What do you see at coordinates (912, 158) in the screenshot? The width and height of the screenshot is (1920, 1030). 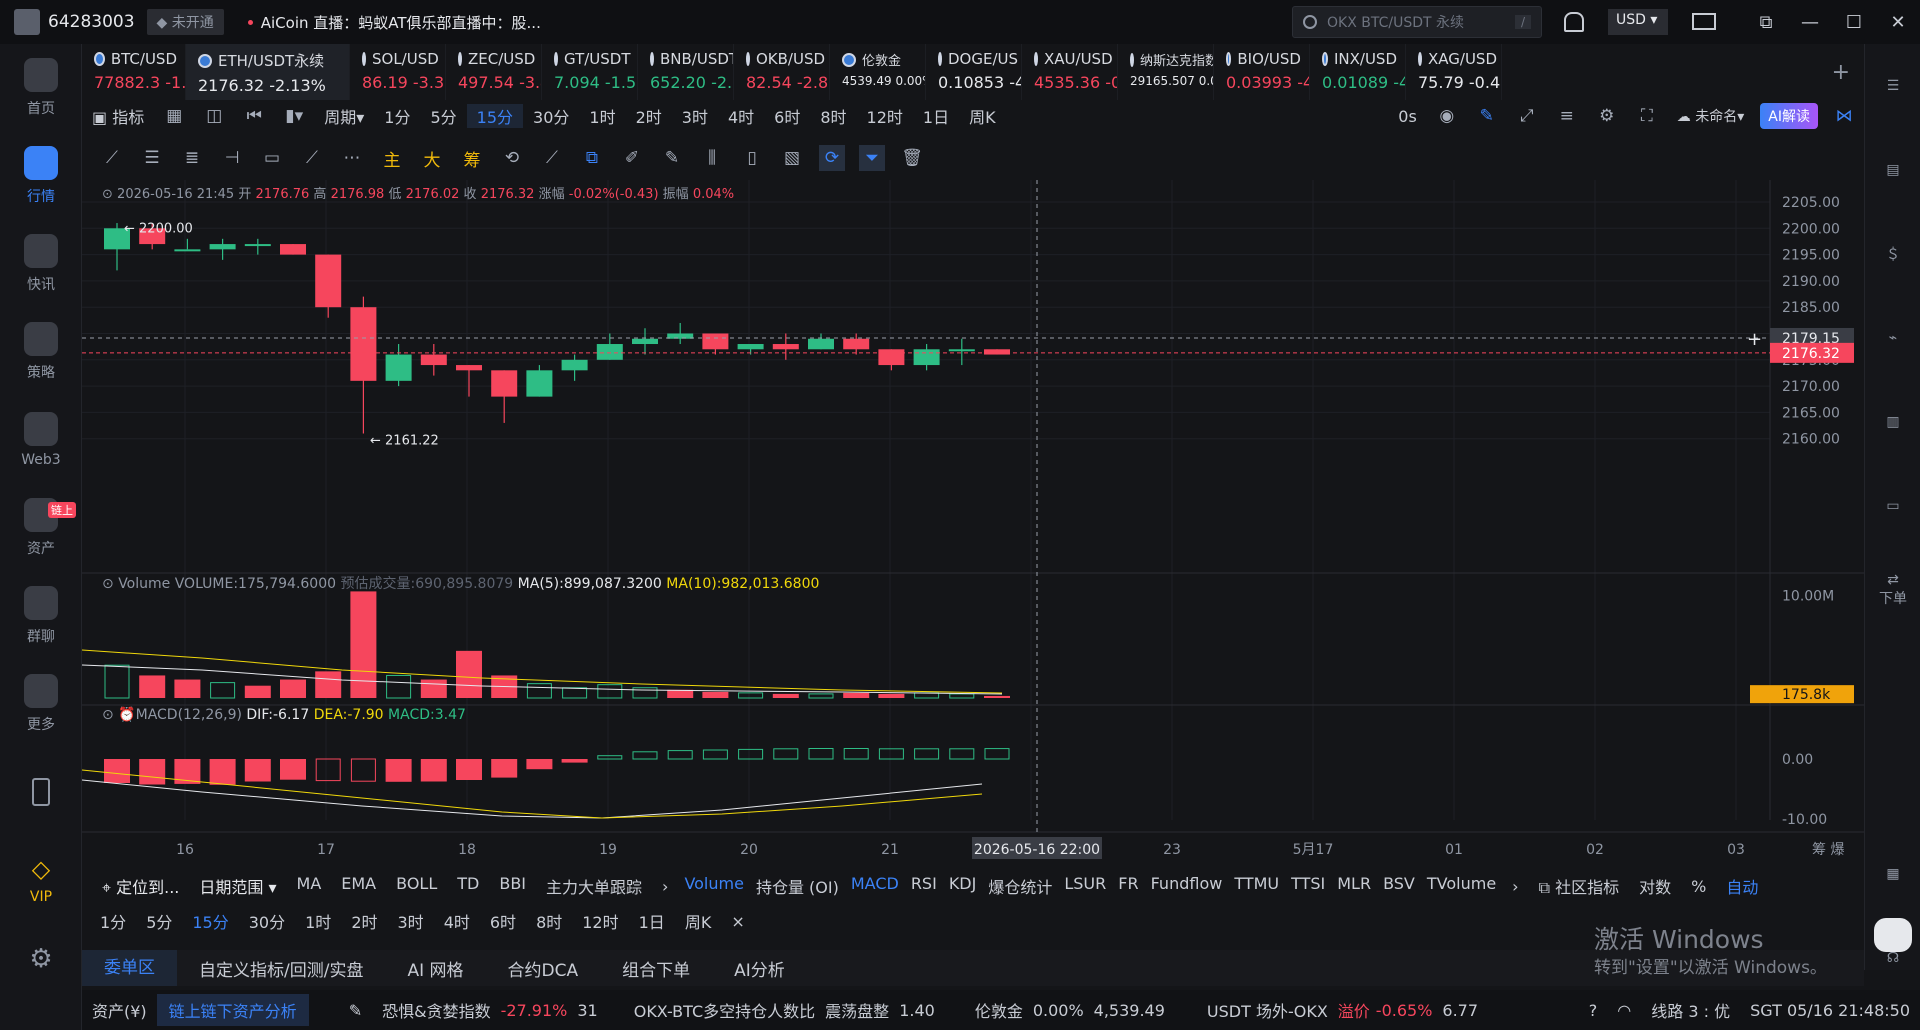 I see `trash-icon: 🗑` at bounding box center [912, 158].